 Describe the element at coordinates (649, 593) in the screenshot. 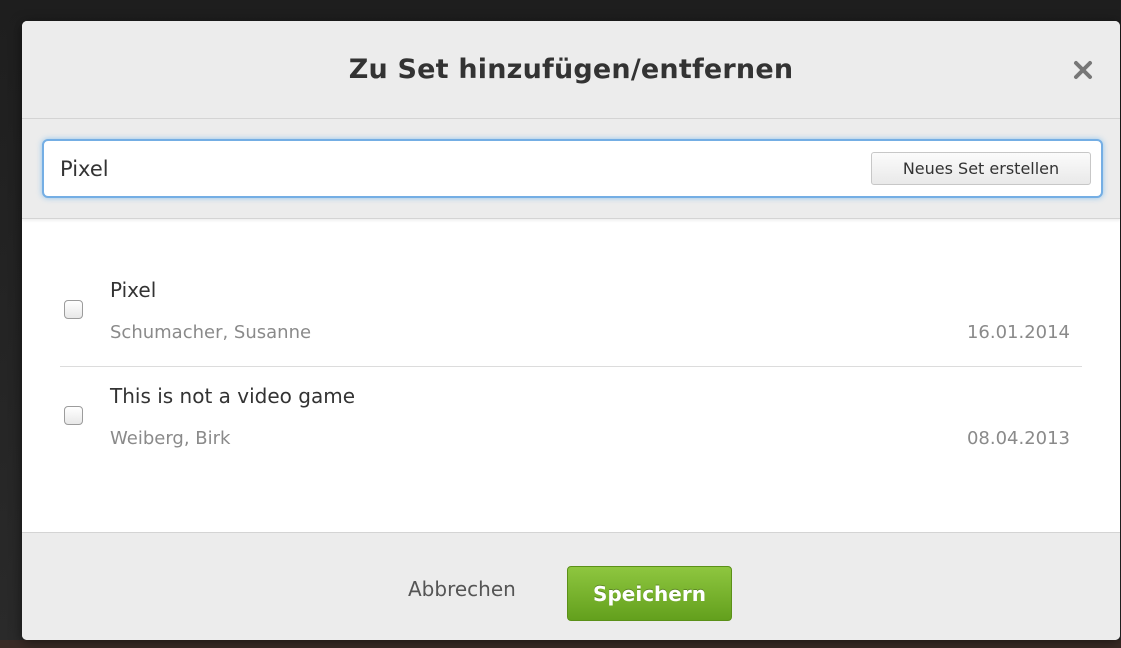

I see `save-button: Speichern` at that location.